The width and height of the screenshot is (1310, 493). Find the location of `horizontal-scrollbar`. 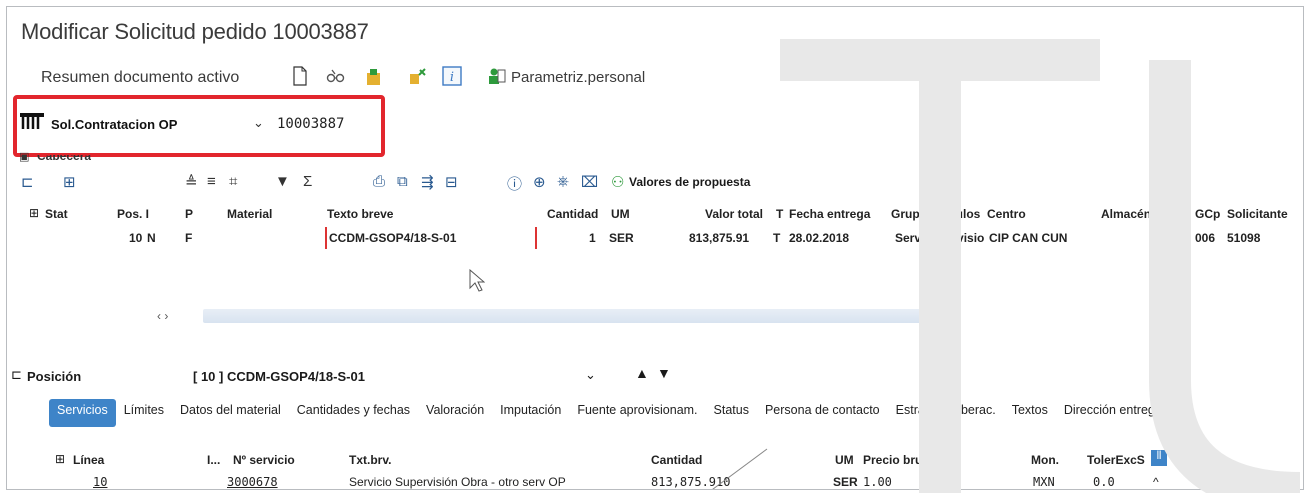

horizontal-scrollbar is located at coordinates (575, 316).